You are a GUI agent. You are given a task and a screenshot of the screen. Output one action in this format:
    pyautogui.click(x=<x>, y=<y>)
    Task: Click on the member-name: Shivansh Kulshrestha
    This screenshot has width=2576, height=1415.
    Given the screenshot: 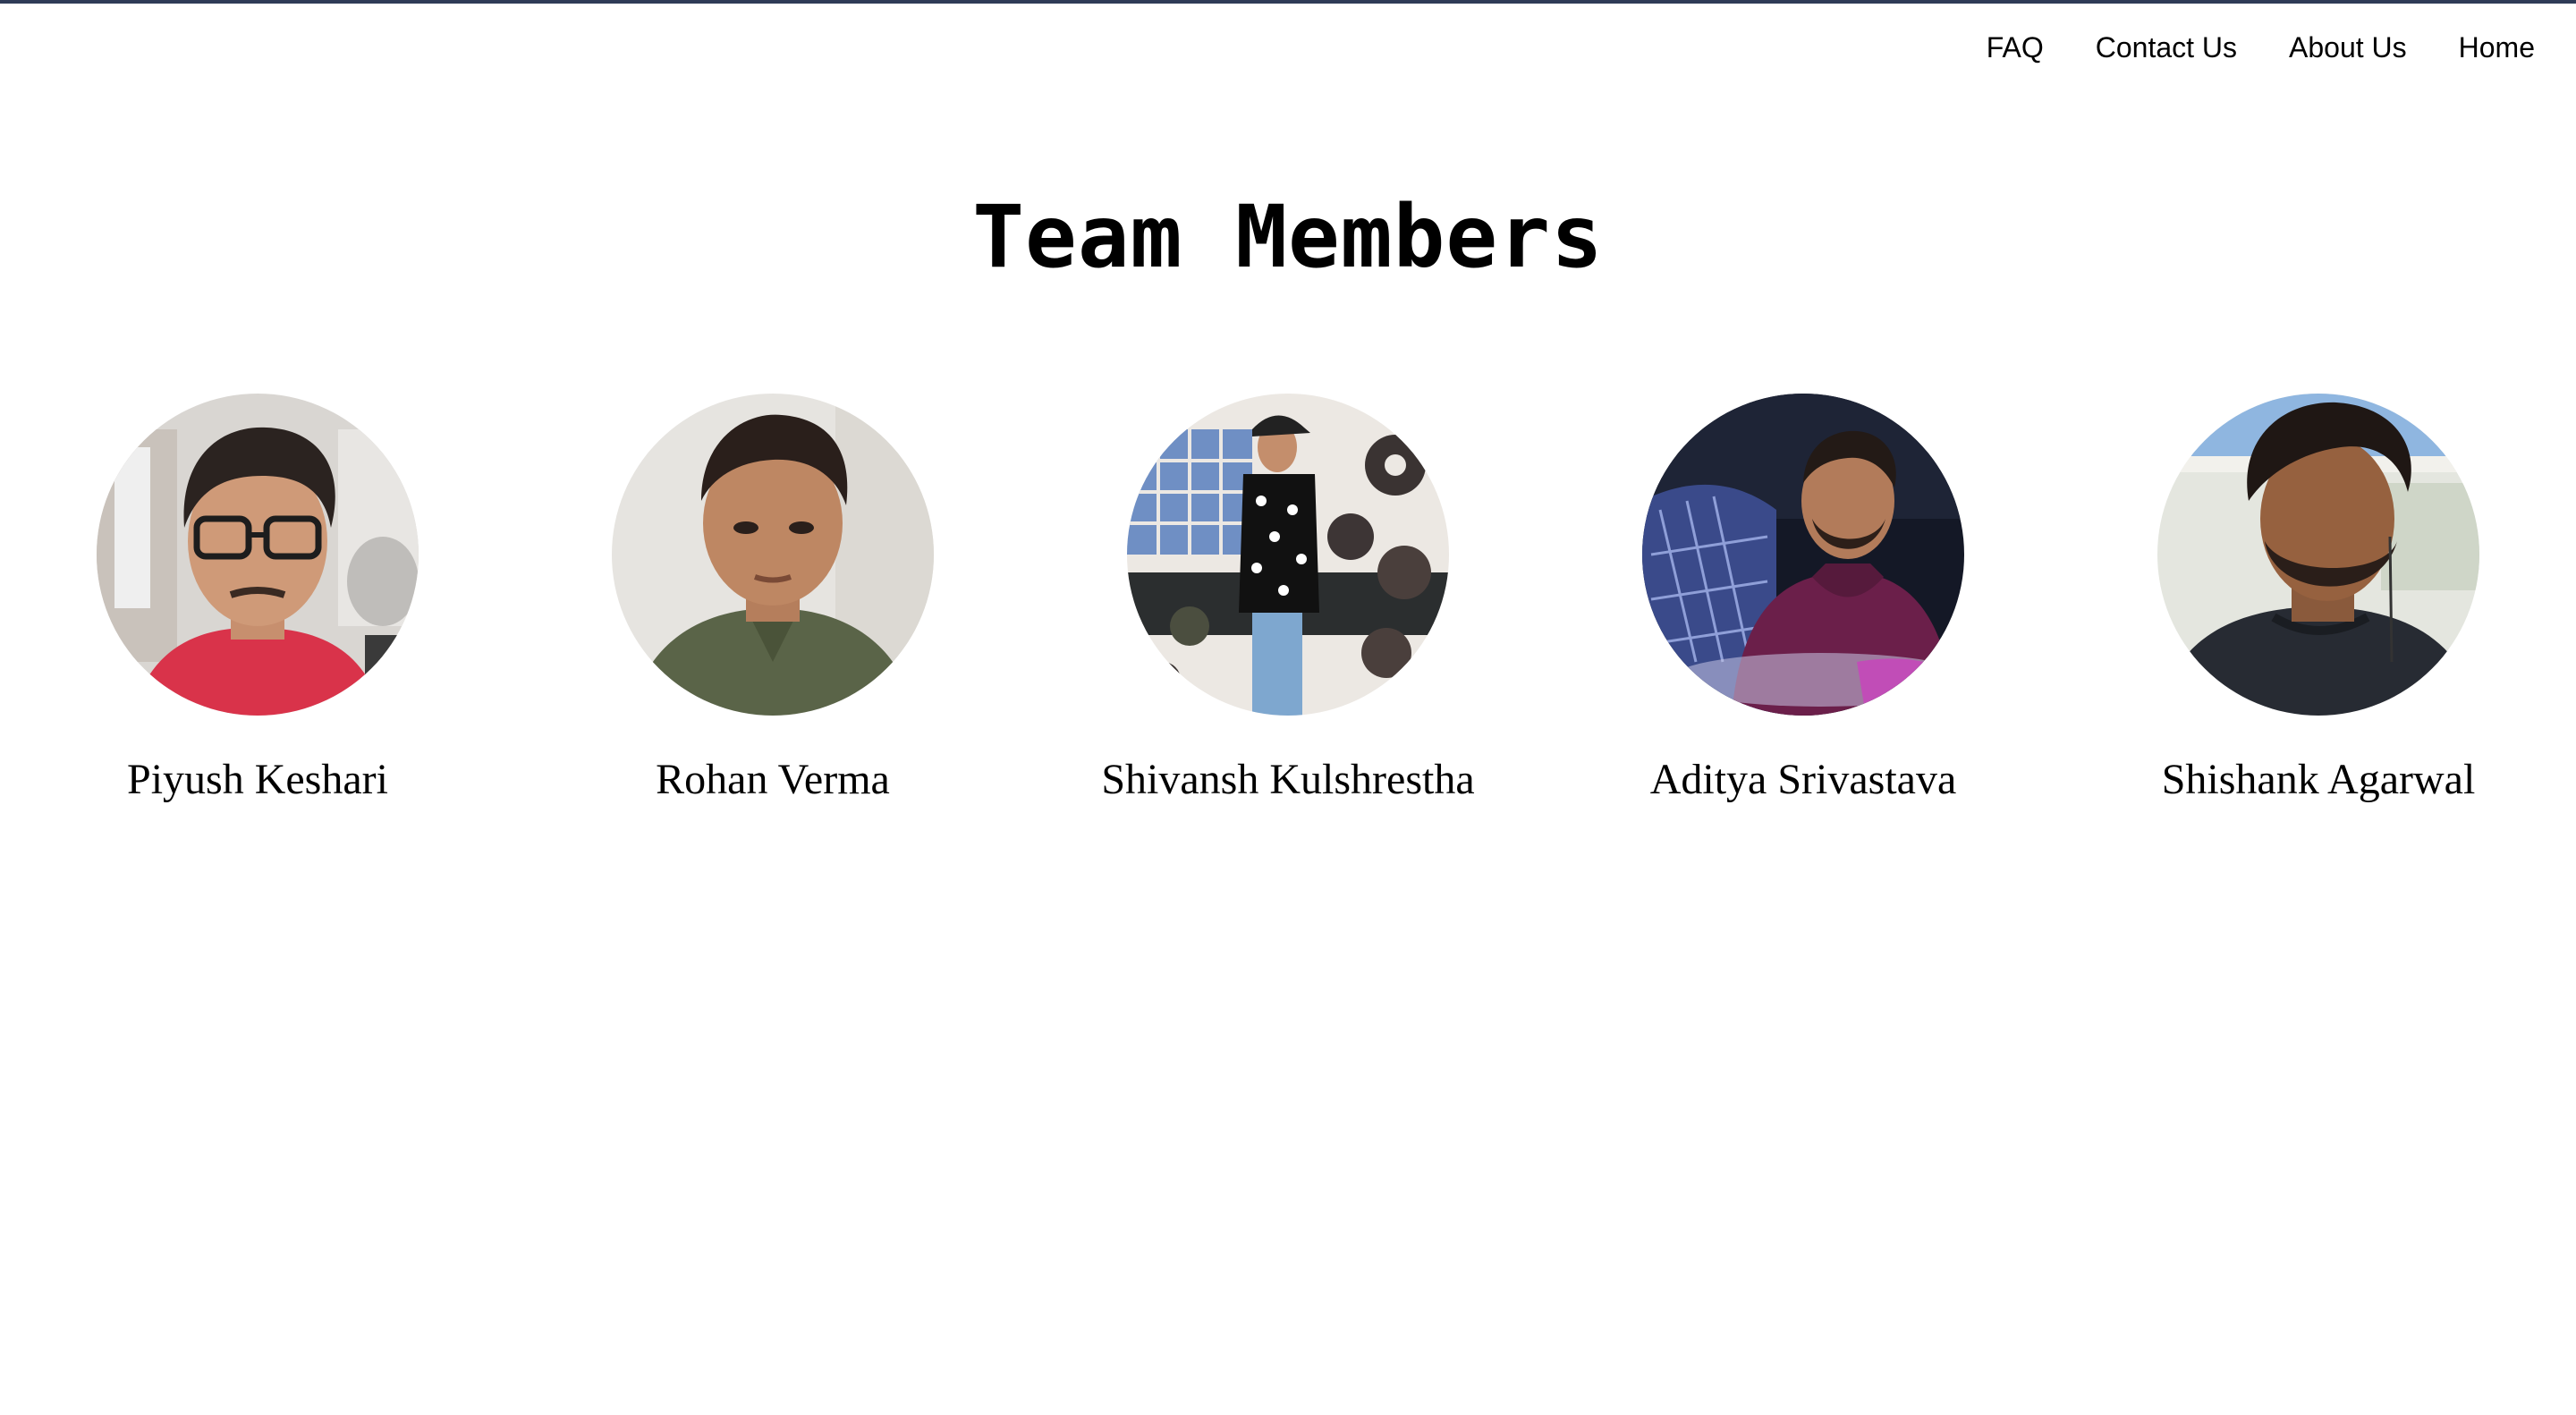 What is the action you would take?
    pyautogui.click(x=1288, y=780)
    